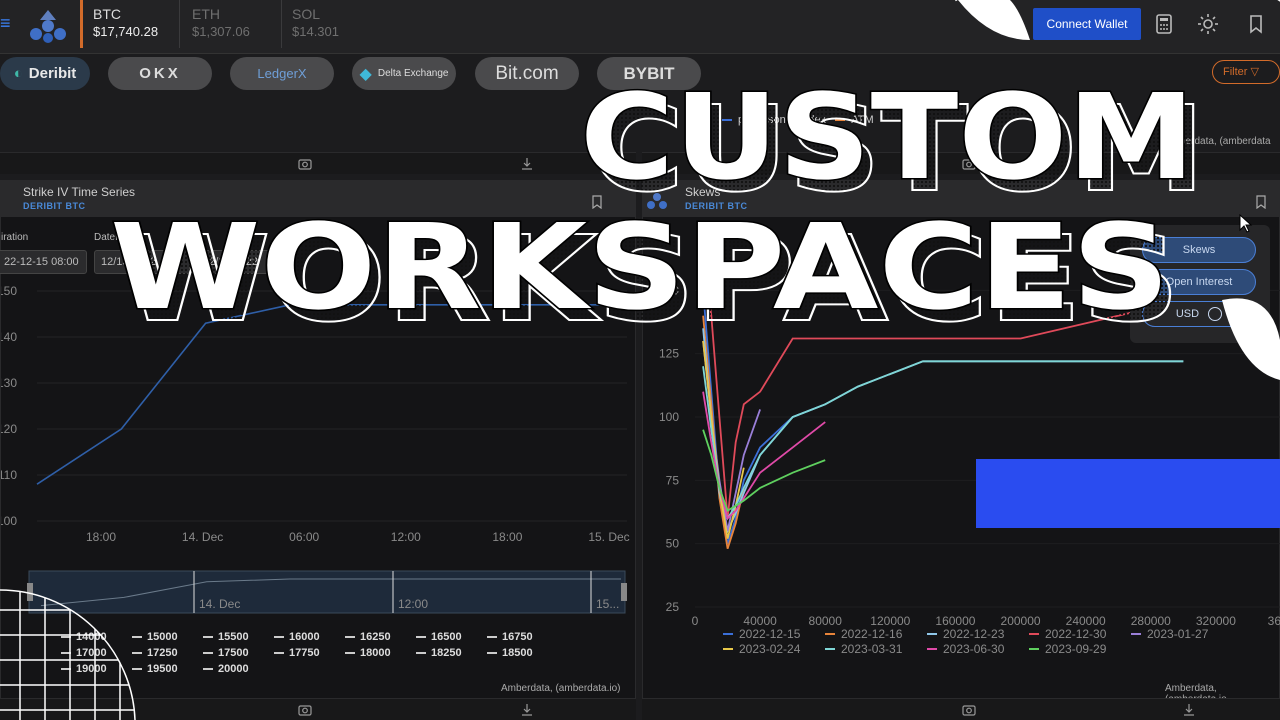  What do you see at coordinates (155, 653) in the screenshot?
I see `legend-item: 17250` at bounding box center [155, 653].